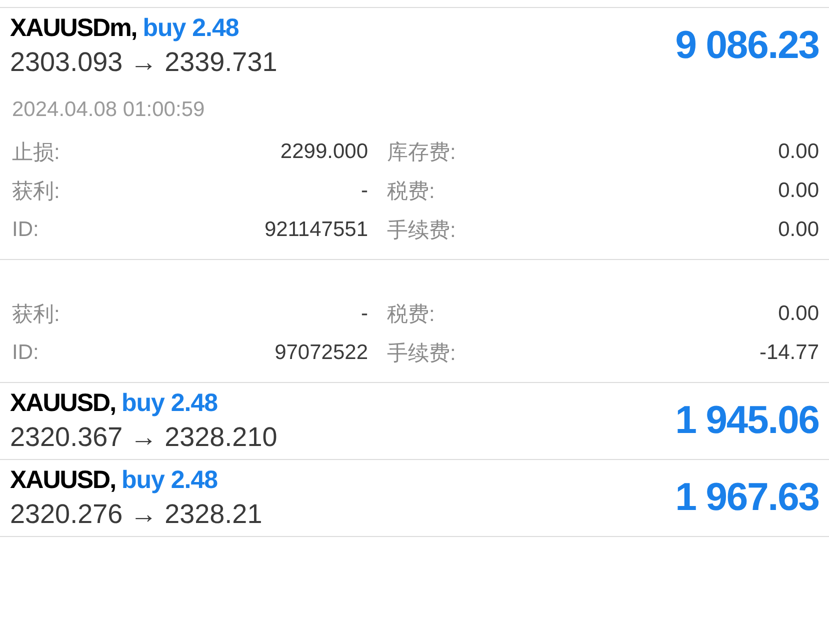 The width and height of the screenshot is (829, 631). I want to click on symbol-name: XAUUSDm,, so click(73, 28).